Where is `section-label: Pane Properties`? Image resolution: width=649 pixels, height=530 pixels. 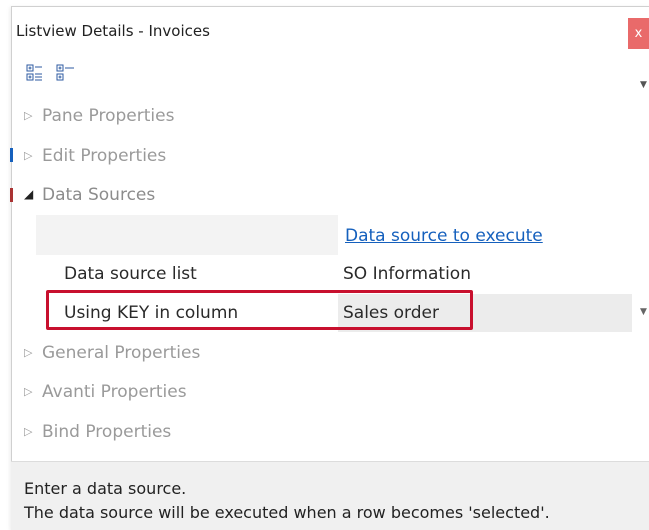
section-label: Pane Properties is located at coordinates (108, 116).